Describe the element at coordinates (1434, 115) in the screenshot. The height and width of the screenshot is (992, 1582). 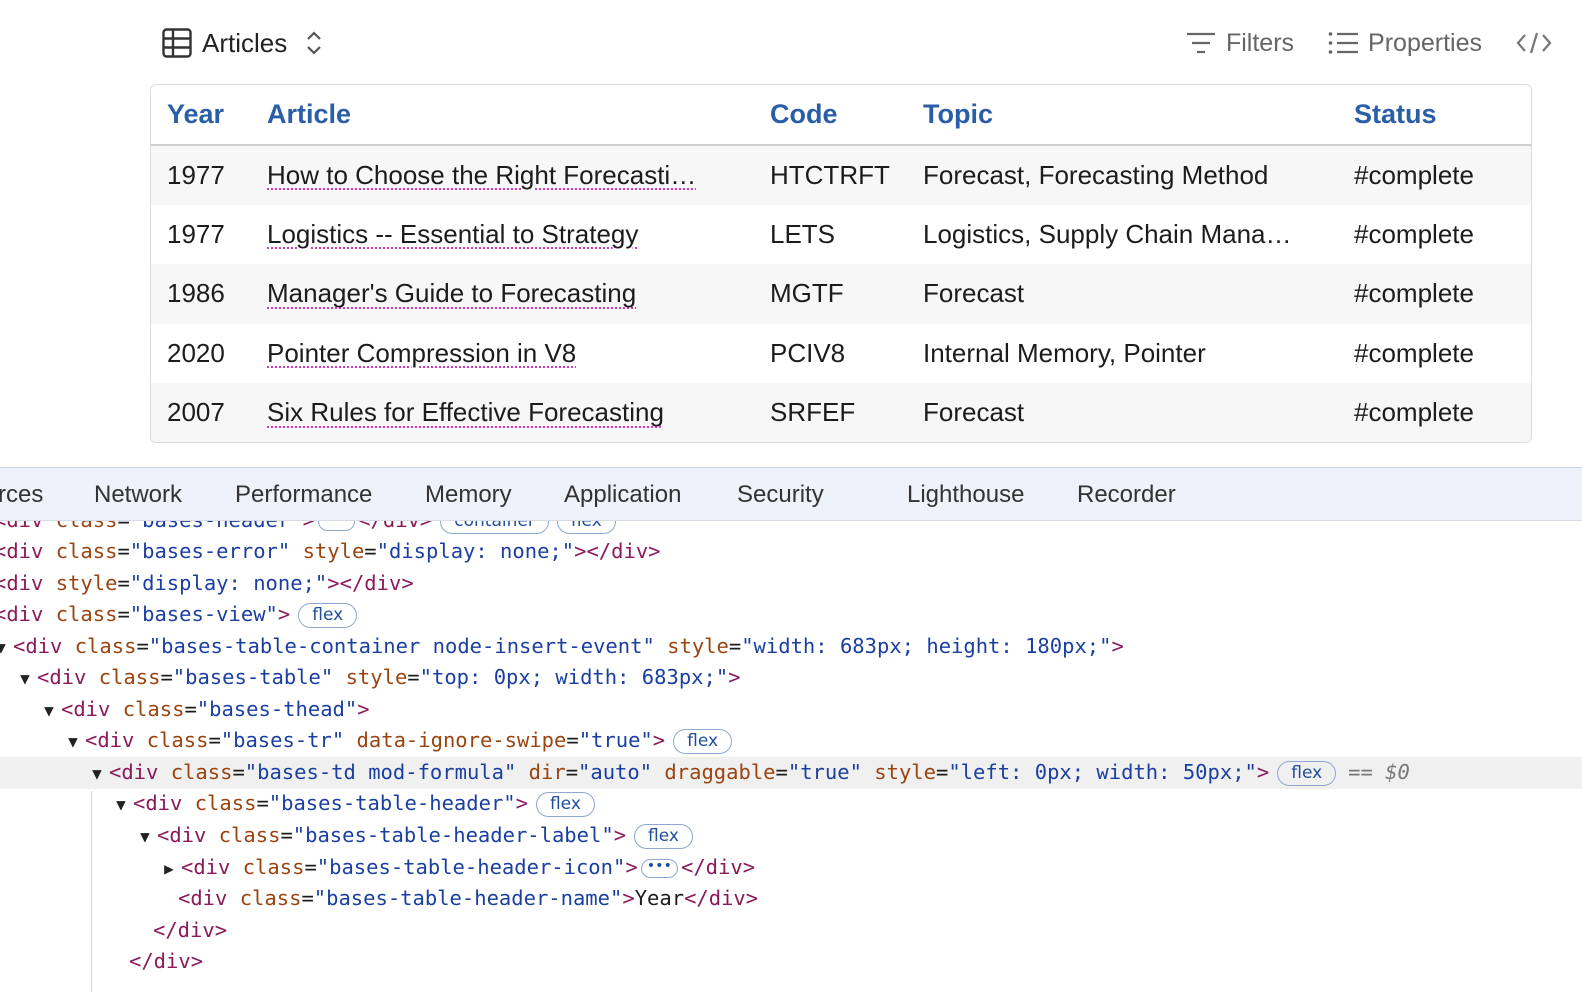
I see `column-header-status: Status` at that location.